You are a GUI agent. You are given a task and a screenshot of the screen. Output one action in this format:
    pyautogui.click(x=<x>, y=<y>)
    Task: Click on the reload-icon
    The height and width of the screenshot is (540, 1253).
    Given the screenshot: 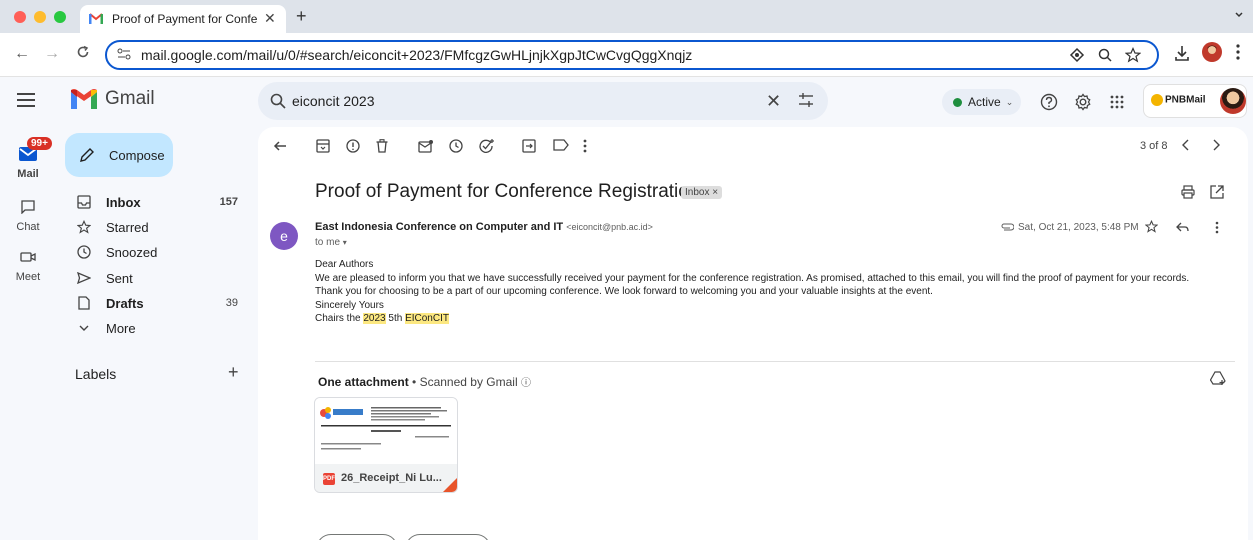 What is the action you would take?
    pyautogui.click(x=83, y=52)
    